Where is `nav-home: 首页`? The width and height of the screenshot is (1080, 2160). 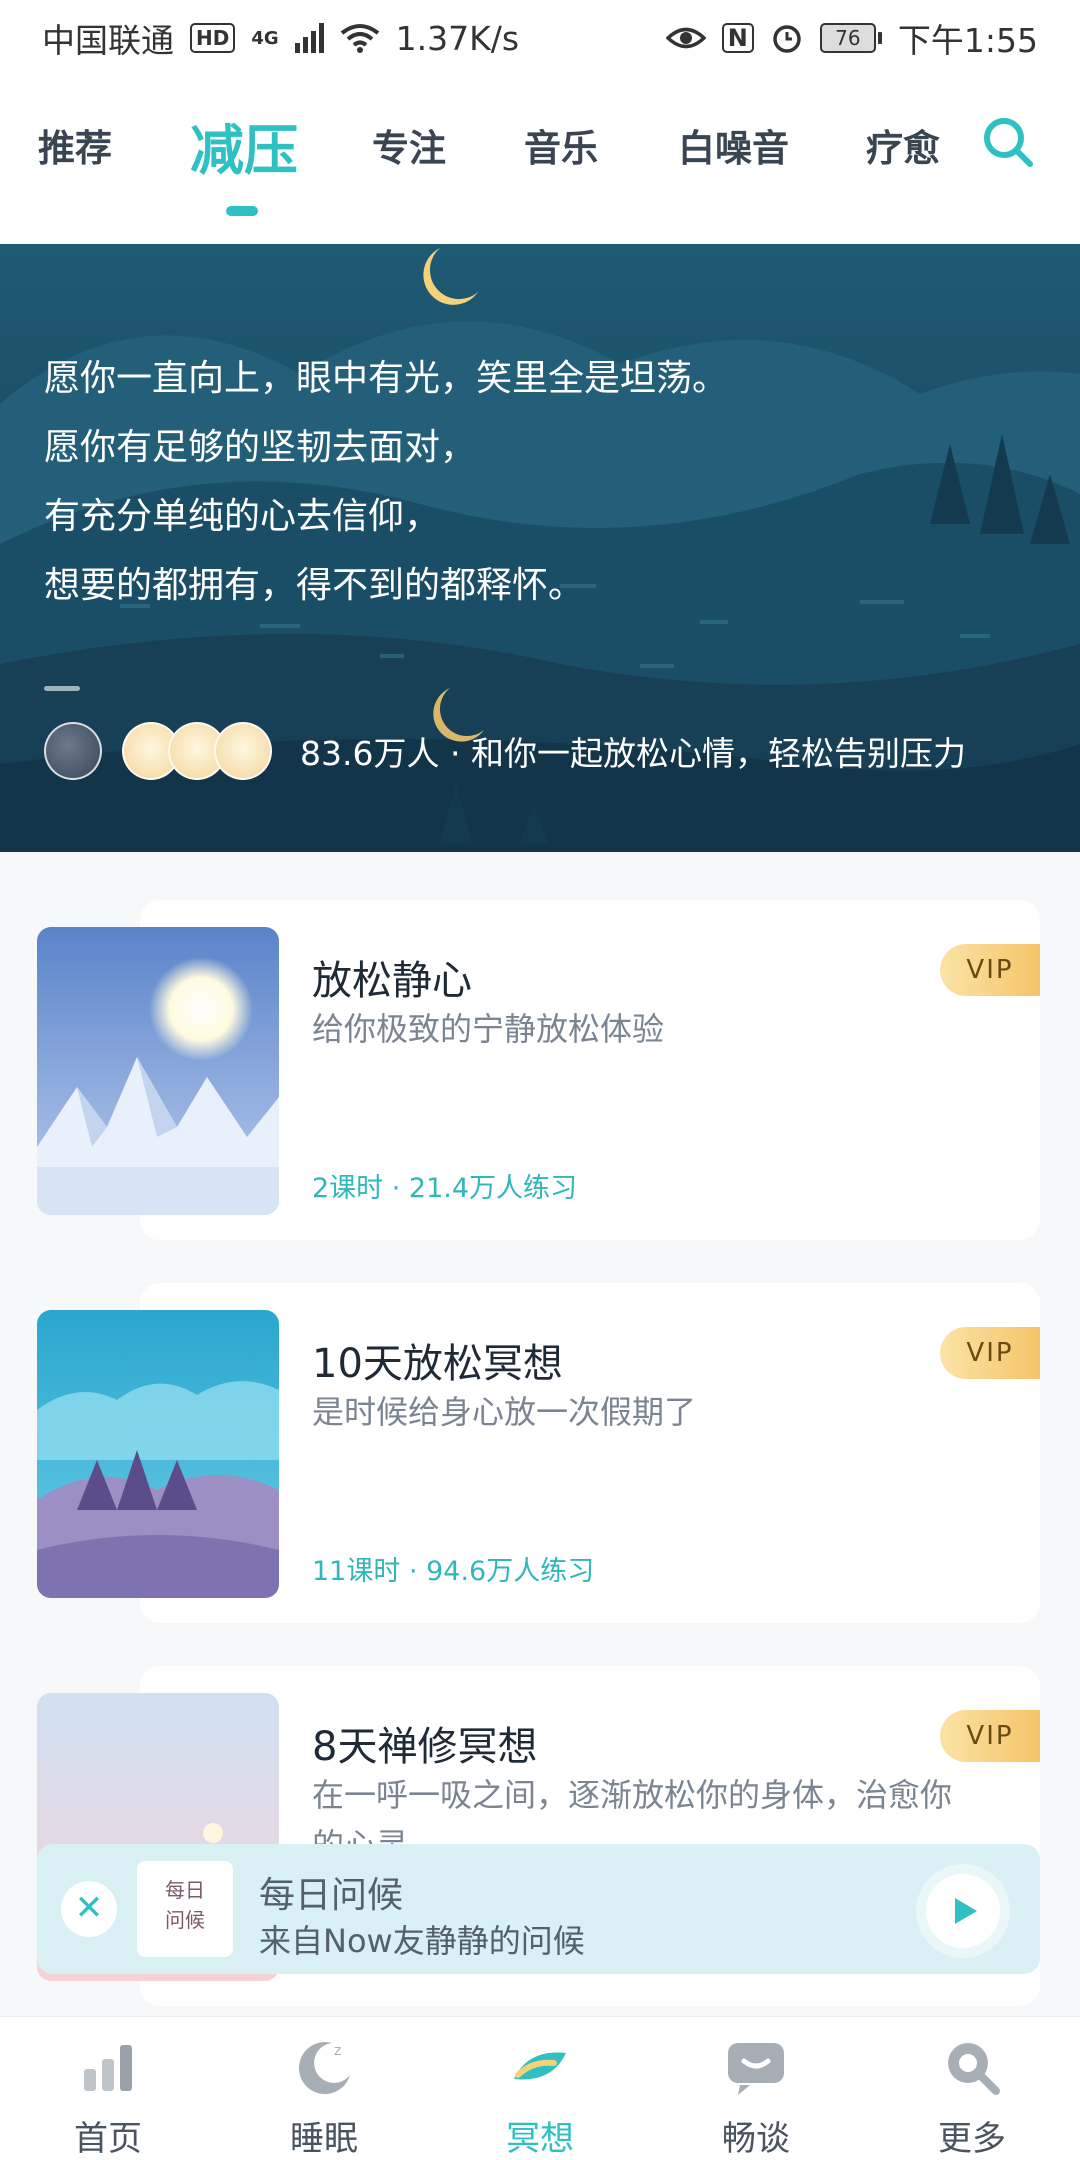 nav-home: 首页 is located at coordinates (108, 2097).